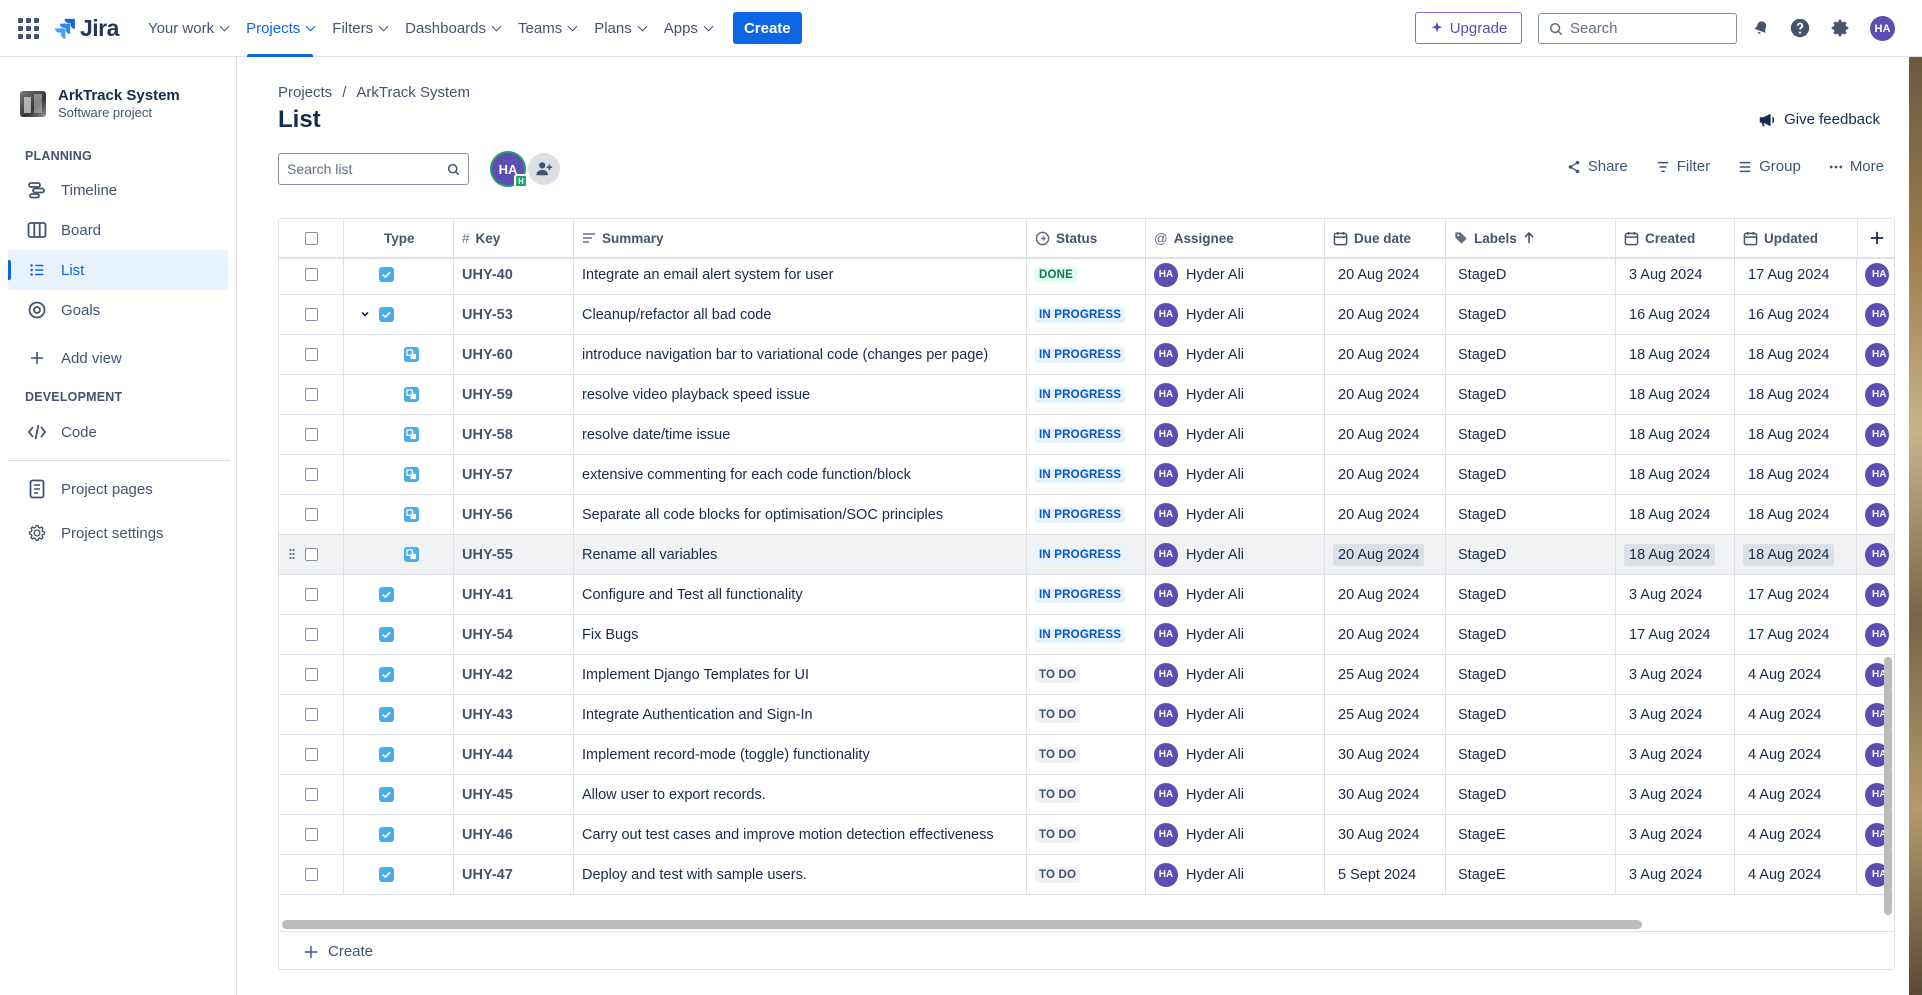  I want to click on issue-key-link: UHY-56, so click(487, 515).